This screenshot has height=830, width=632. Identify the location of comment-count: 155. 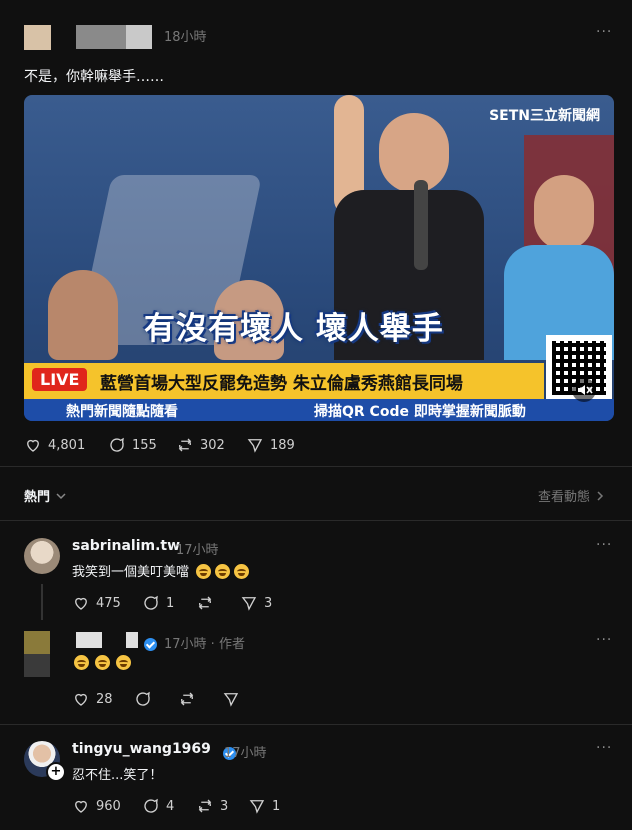
(144, 445).